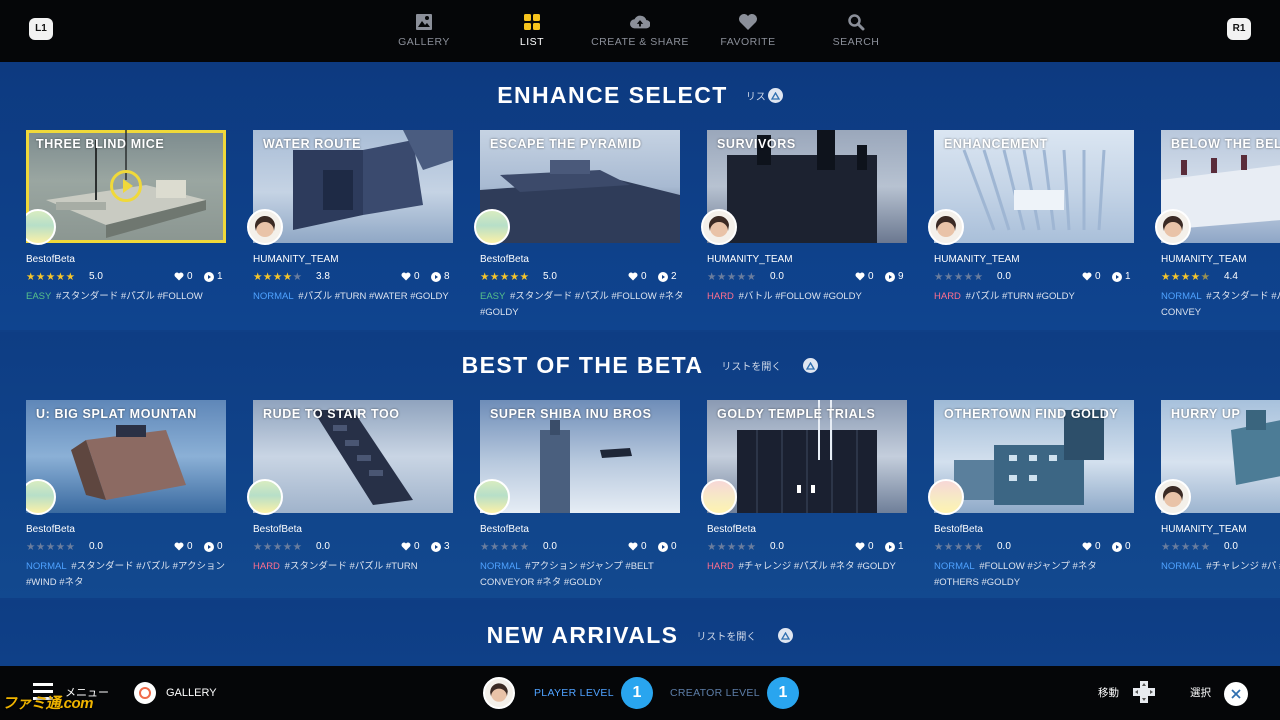 Image resolution: width=1280 pixels, height=720 pixels. I want to click on tab-create-share: CREATE & SHARE, so click(640, 31).